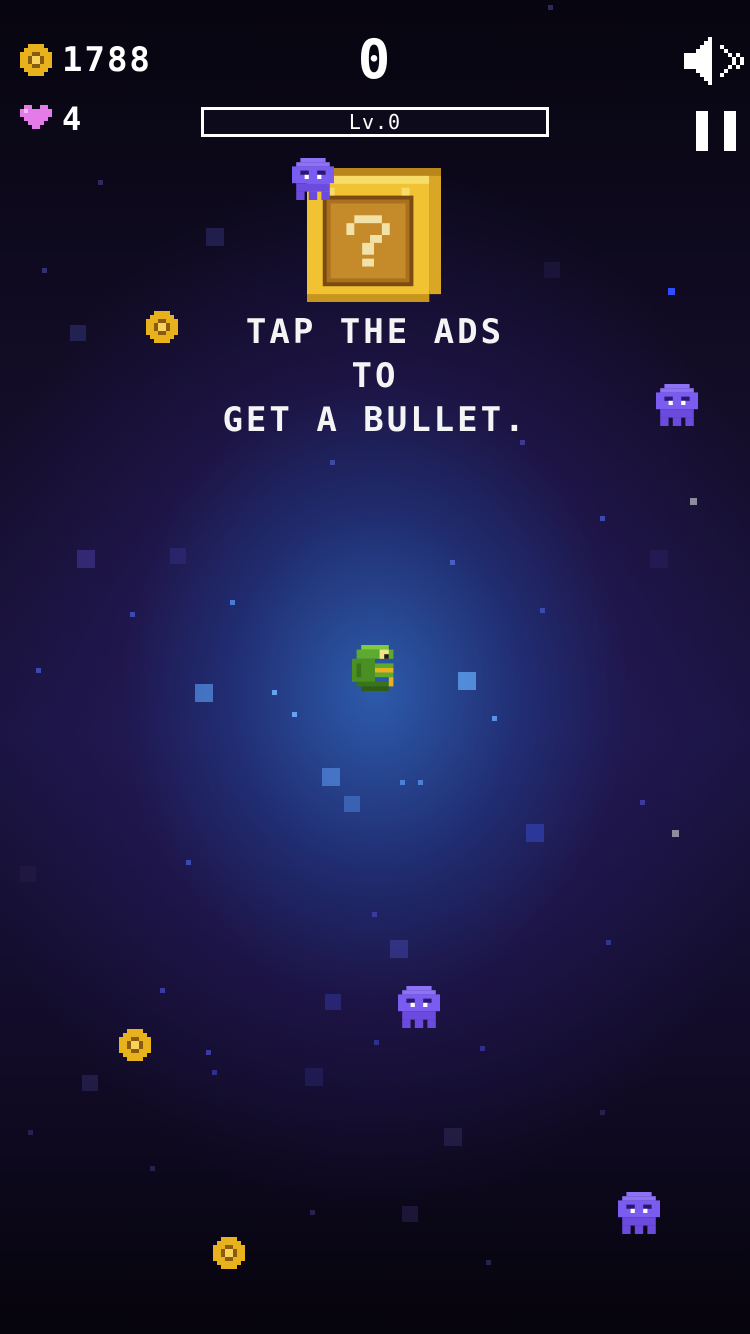 The height and width of the screenshot is (1334, 750). I want to click on pause-icon, so click(716, 131).